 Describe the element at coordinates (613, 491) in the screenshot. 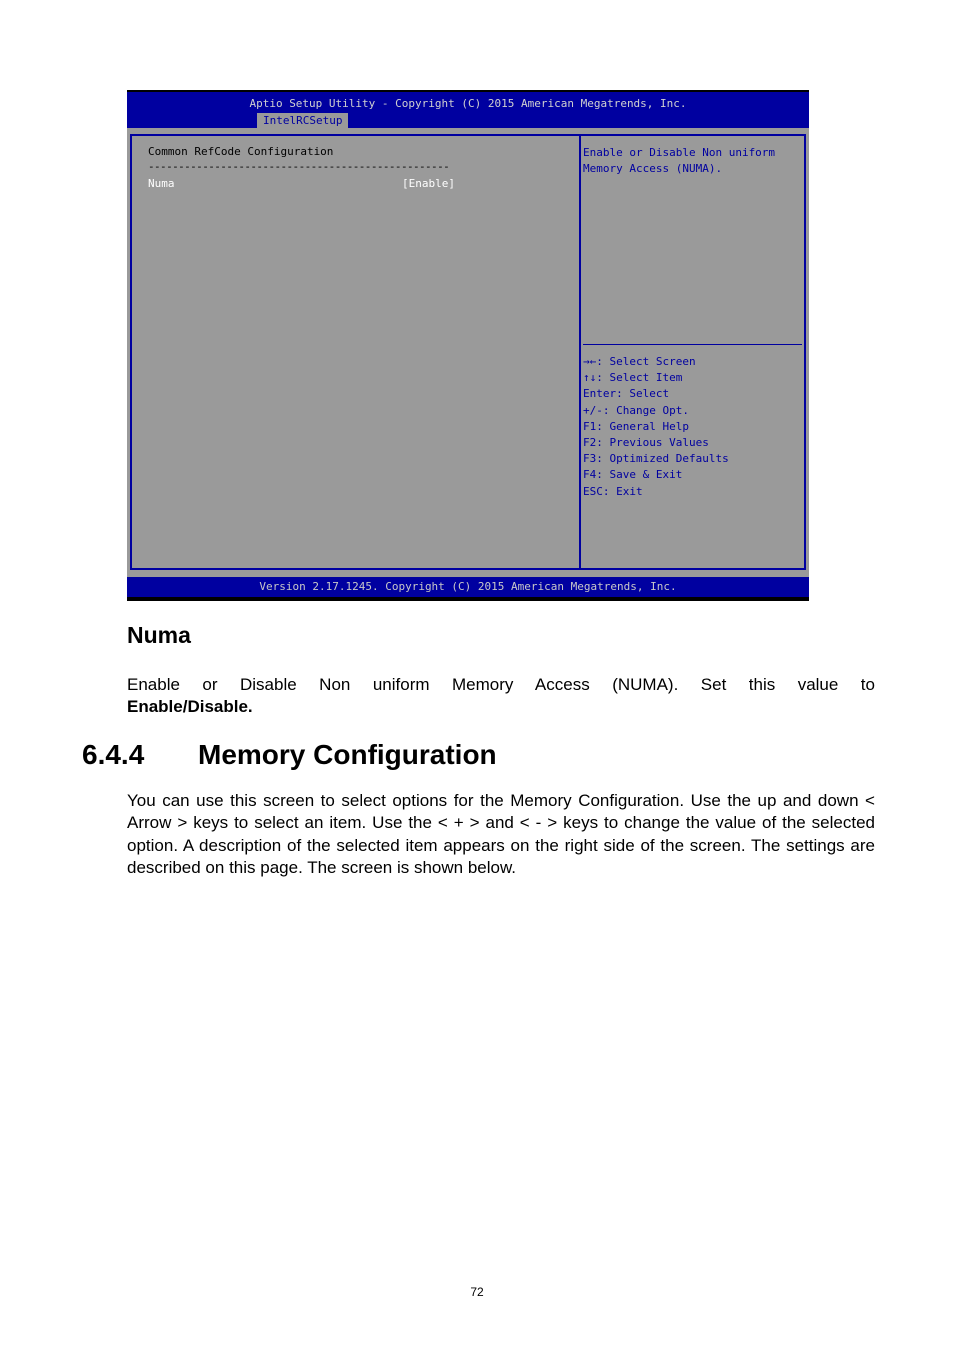

I see `key-help-esc: ESC: Exit` at that location.